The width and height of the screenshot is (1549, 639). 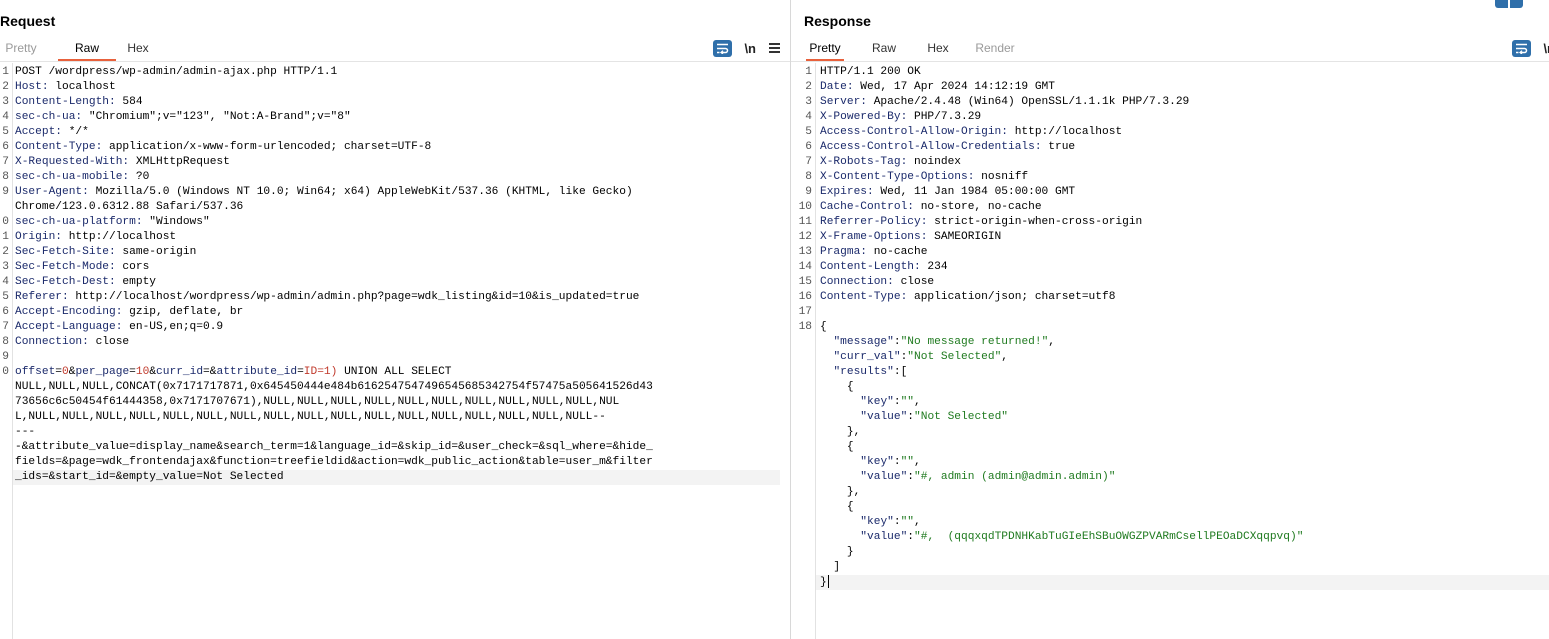 What do you see at coordinates (139, 177) in the screenshot?
I see `code-token: ?0` at bounding box center [139, 177].